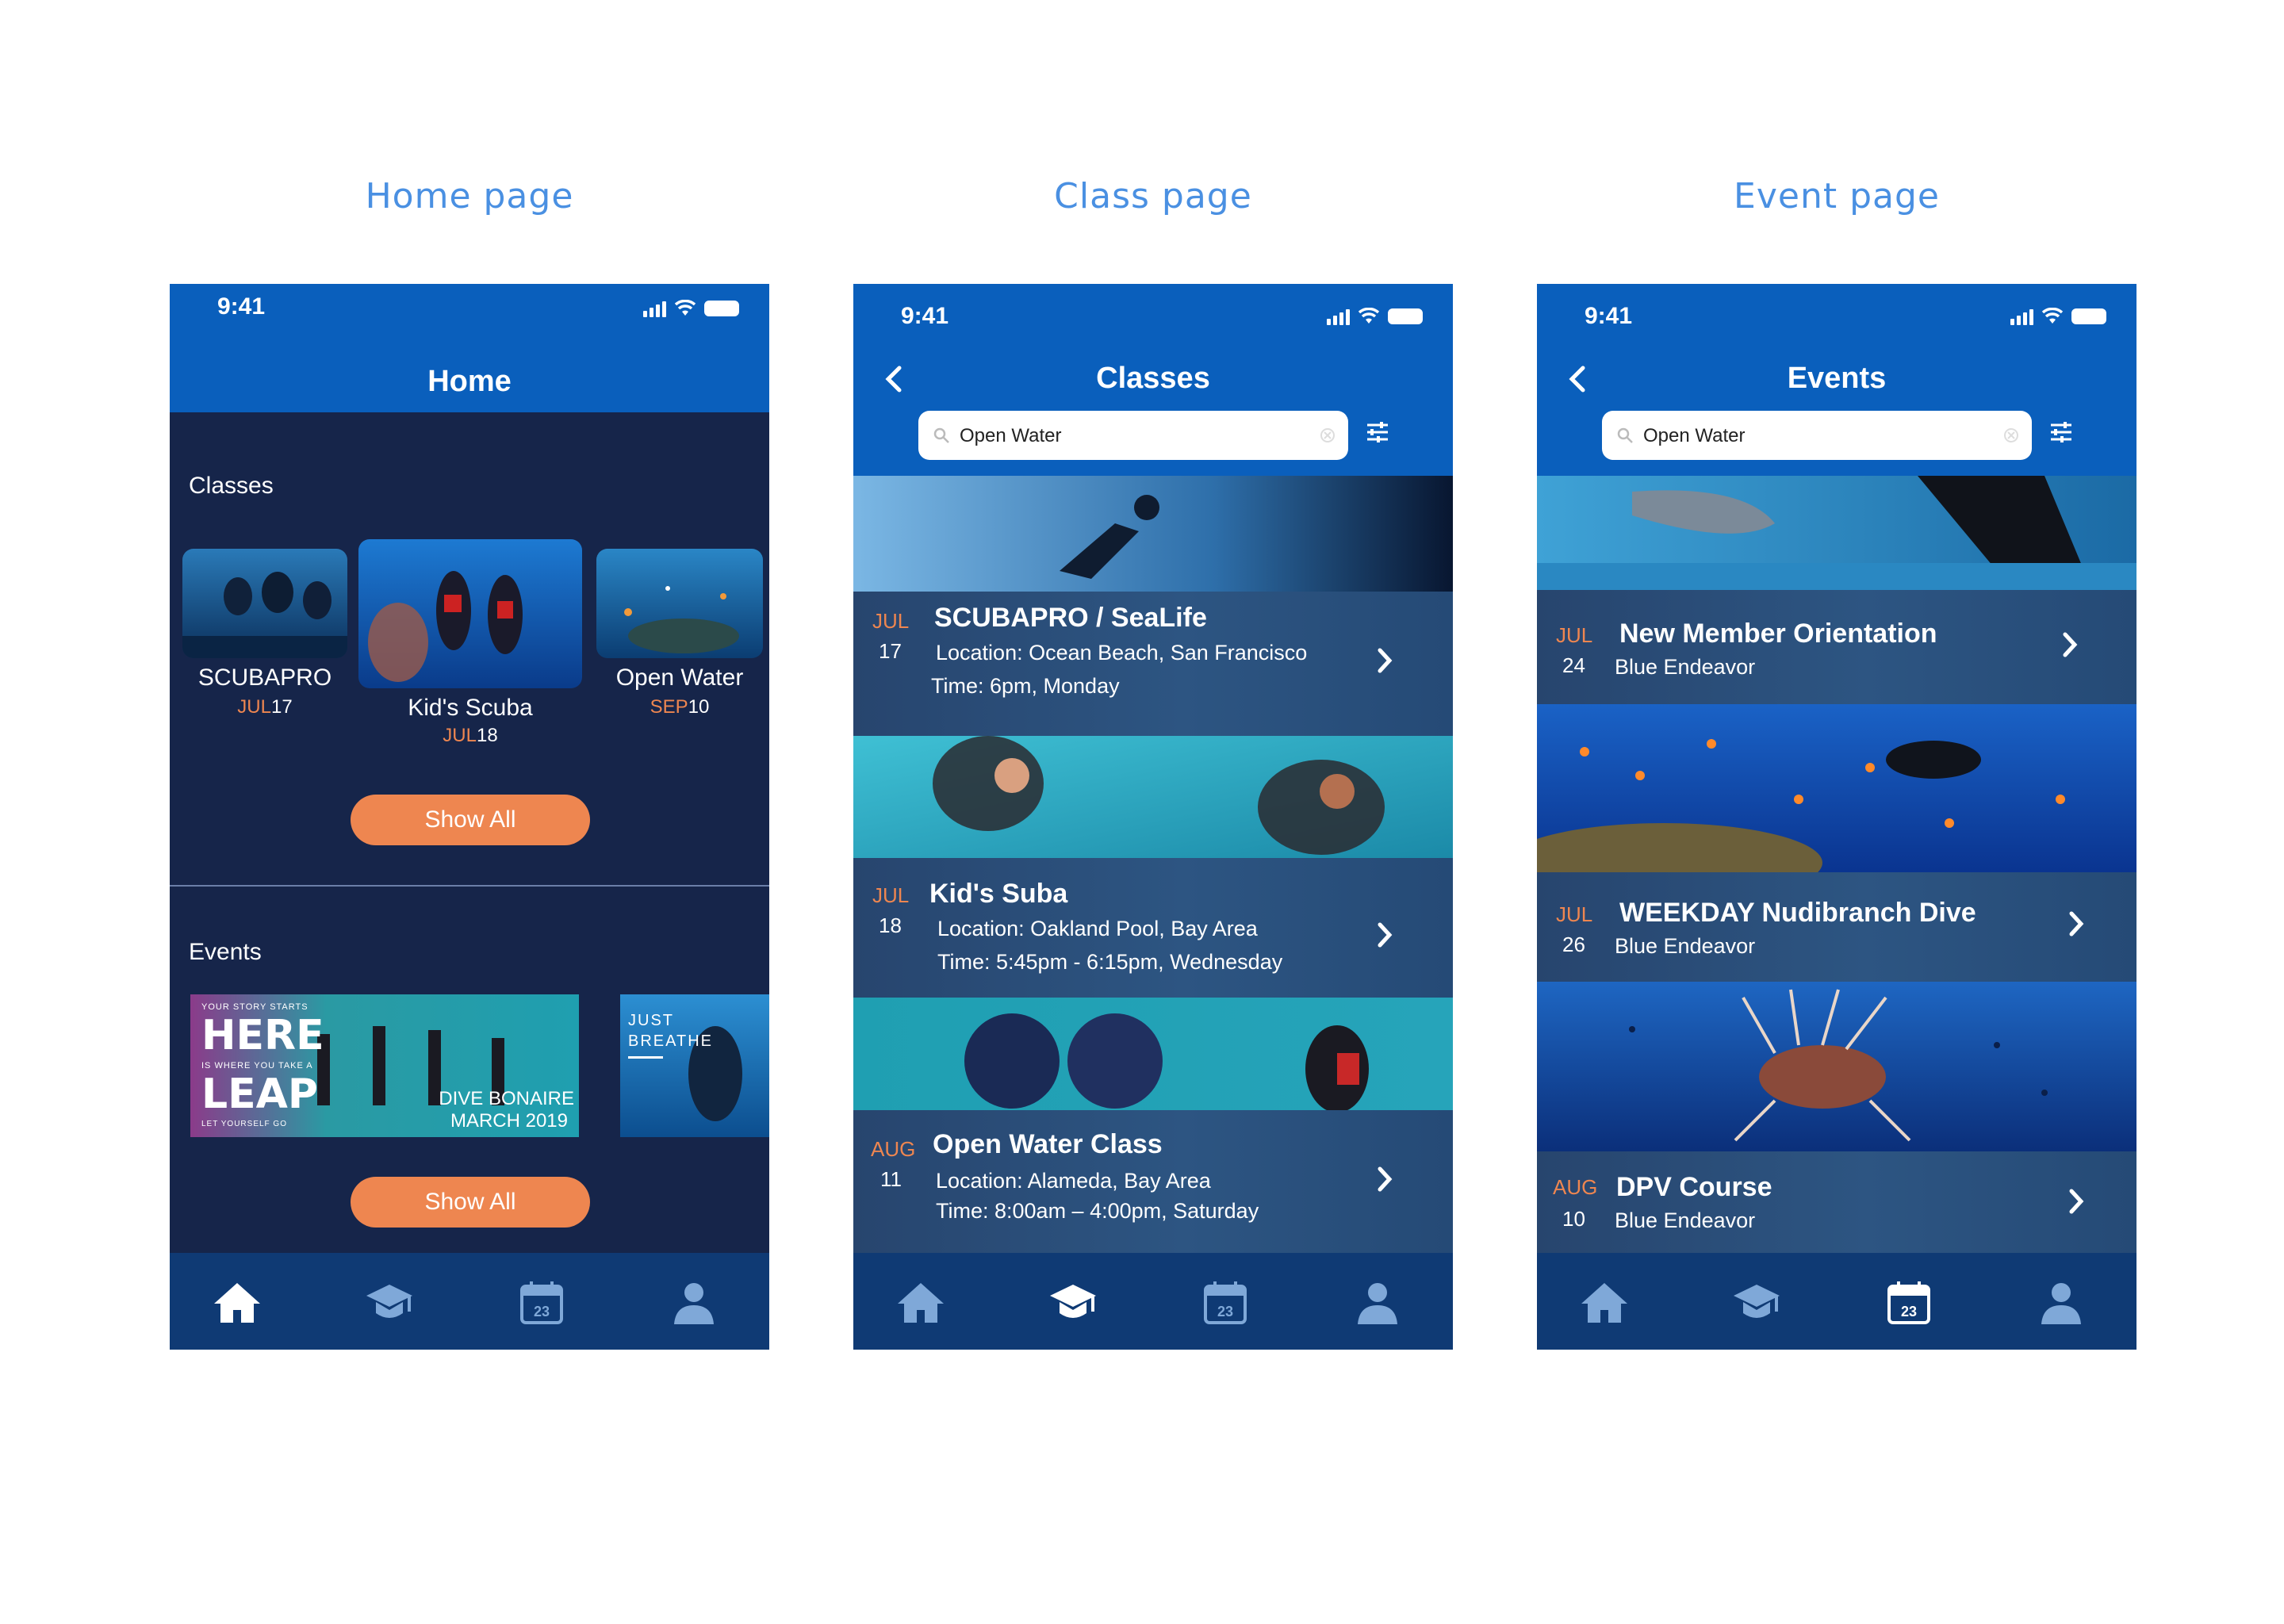  Describe the element at coordinates (998, 894) in the screenshot. I see `class-title: Kid's Suba` at that location.